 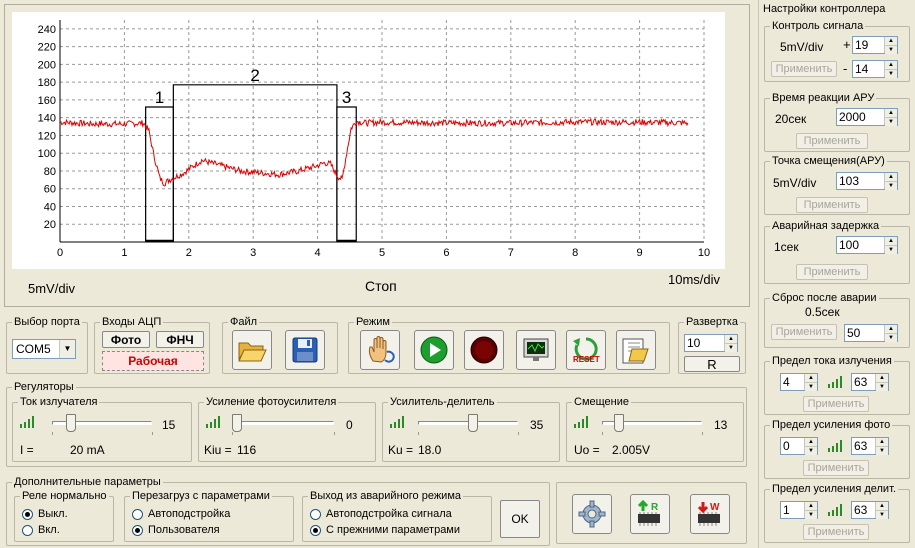 I want to click on reload-user-radio, so click(x=137, y=530).